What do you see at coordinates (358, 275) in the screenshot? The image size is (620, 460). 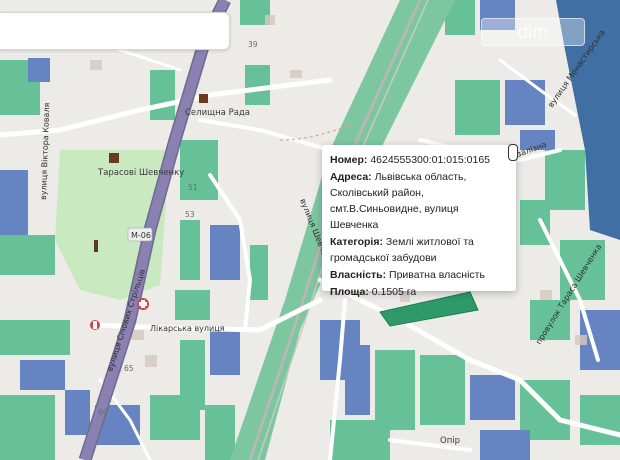 I see `field-key: Власність:` at bounding box center [358, 275].